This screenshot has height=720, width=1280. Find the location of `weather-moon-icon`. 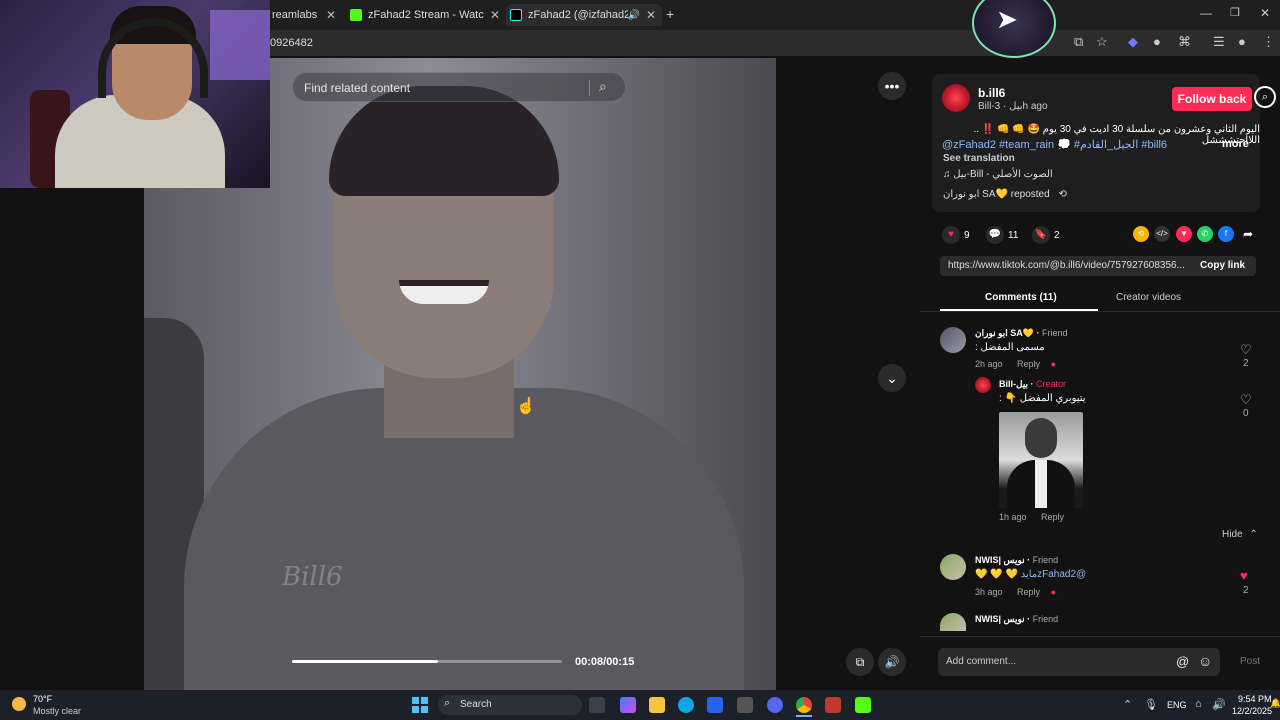

weather-moon-icon is located at coordinates (19, 704).